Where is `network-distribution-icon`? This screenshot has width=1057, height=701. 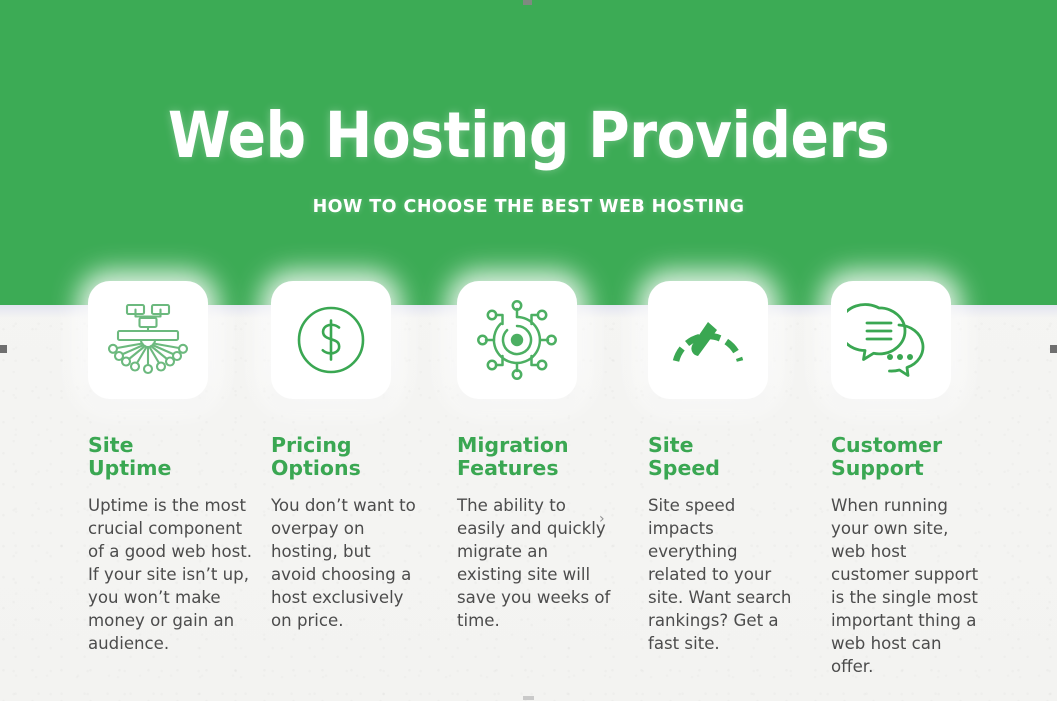 network-distribution-icon is located at coordinates (148, 339).